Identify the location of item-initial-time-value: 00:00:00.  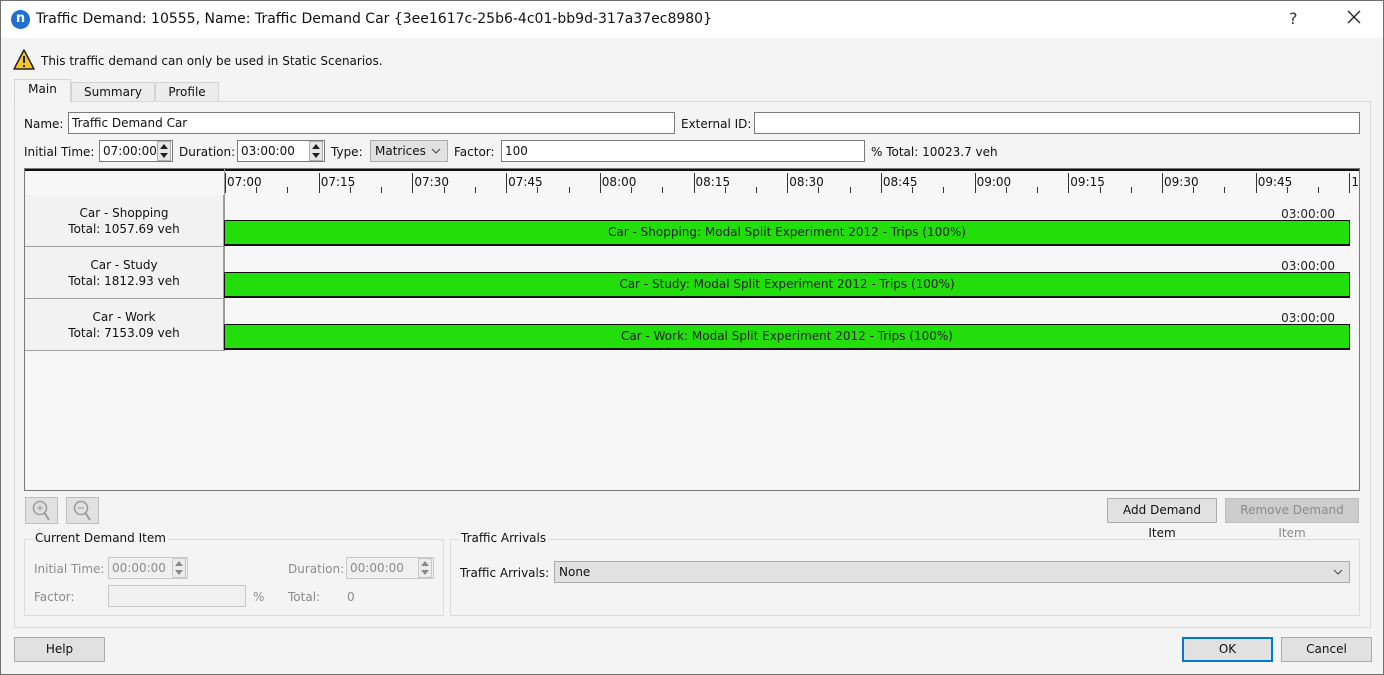
(139, 568).